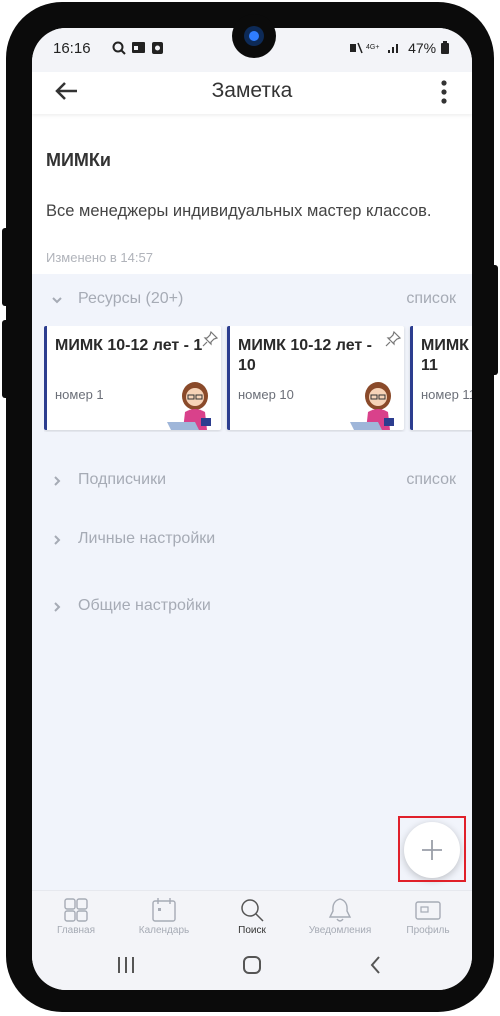 Image resolution: width=500 pixels, height=1016 pixels. What do you see at coordinates (422, 48) in the screenshot?
I see `battery-percent: 47%` at bounding box center [422, 48].